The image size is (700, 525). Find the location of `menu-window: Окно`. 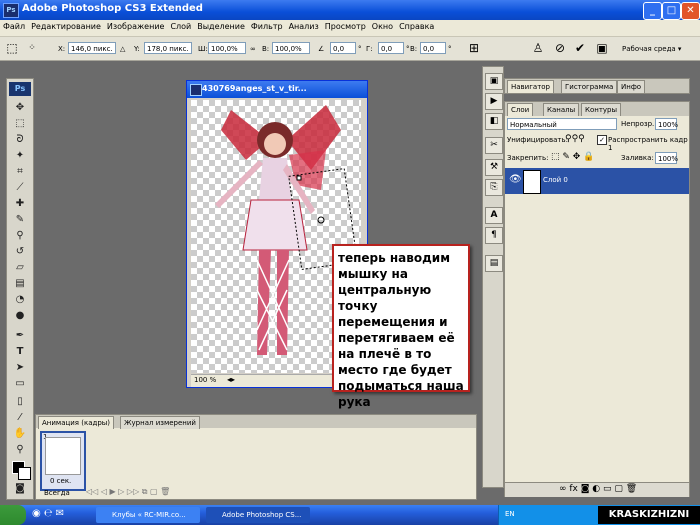

menu-window: Окно is located at coordinates (382, 25).